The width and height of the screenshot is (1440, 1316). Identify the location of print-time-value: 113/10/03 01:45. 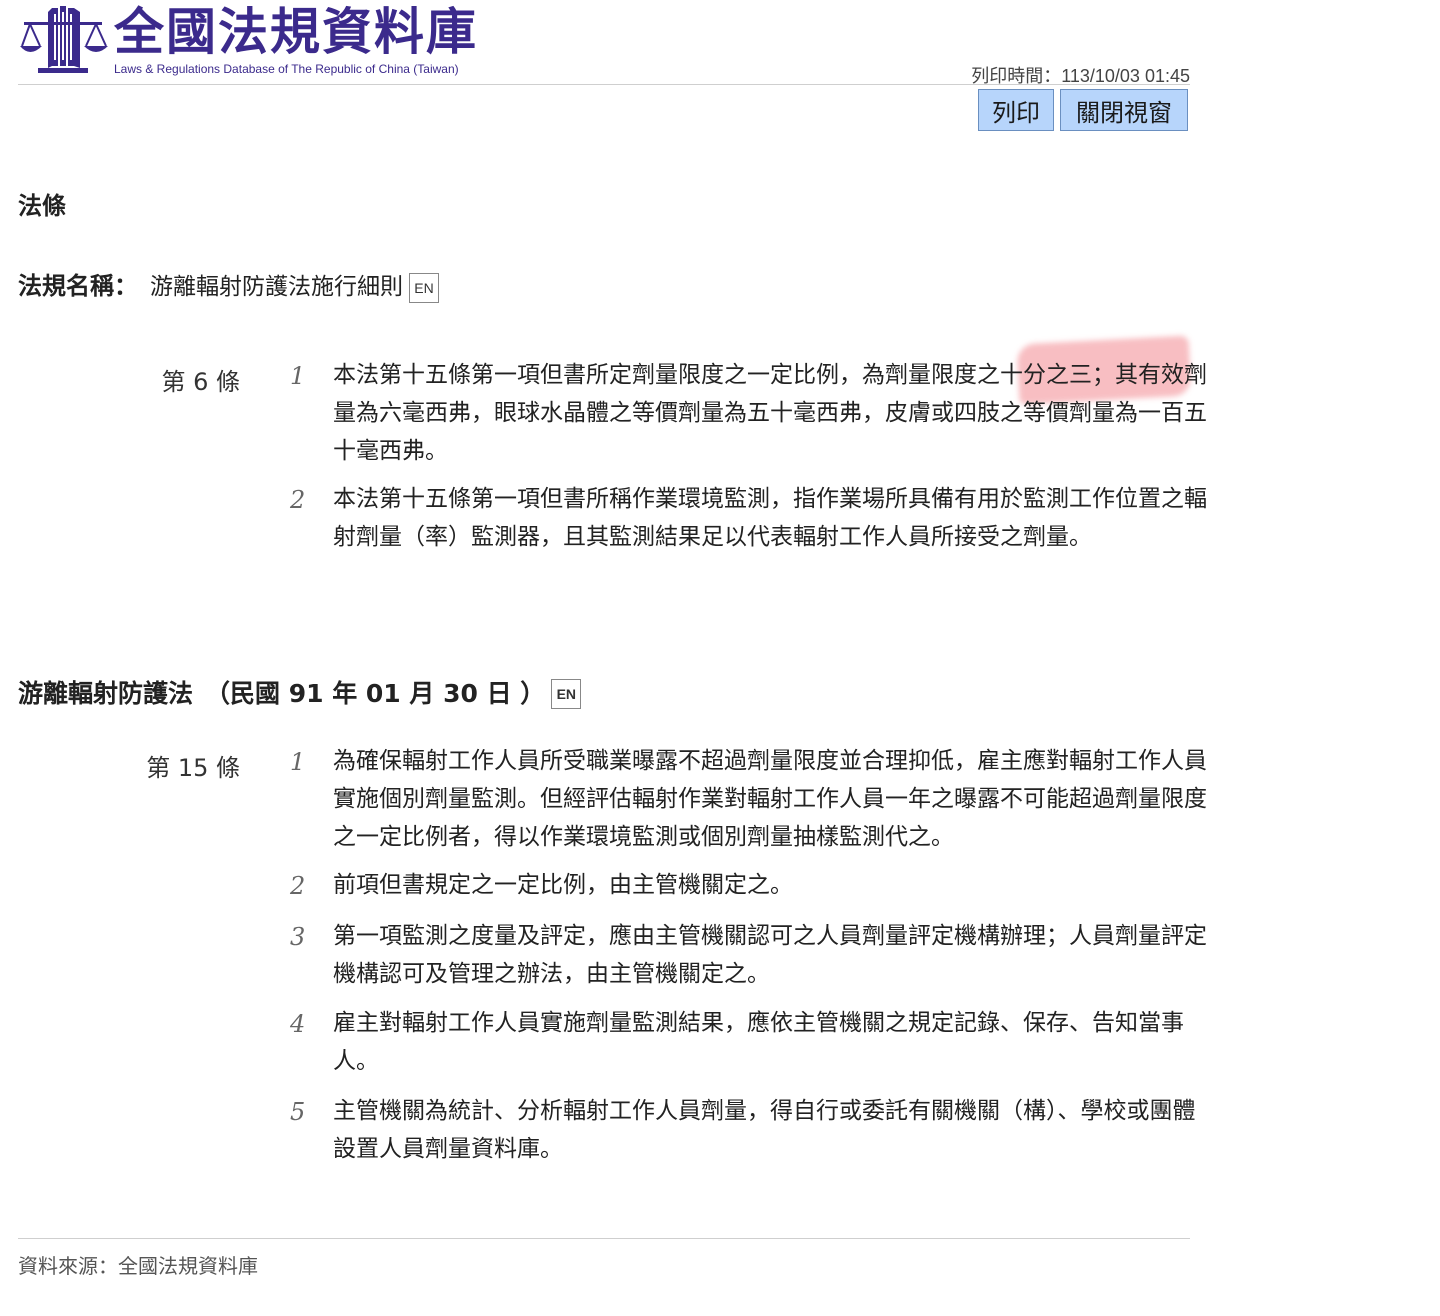
(1125, 76).